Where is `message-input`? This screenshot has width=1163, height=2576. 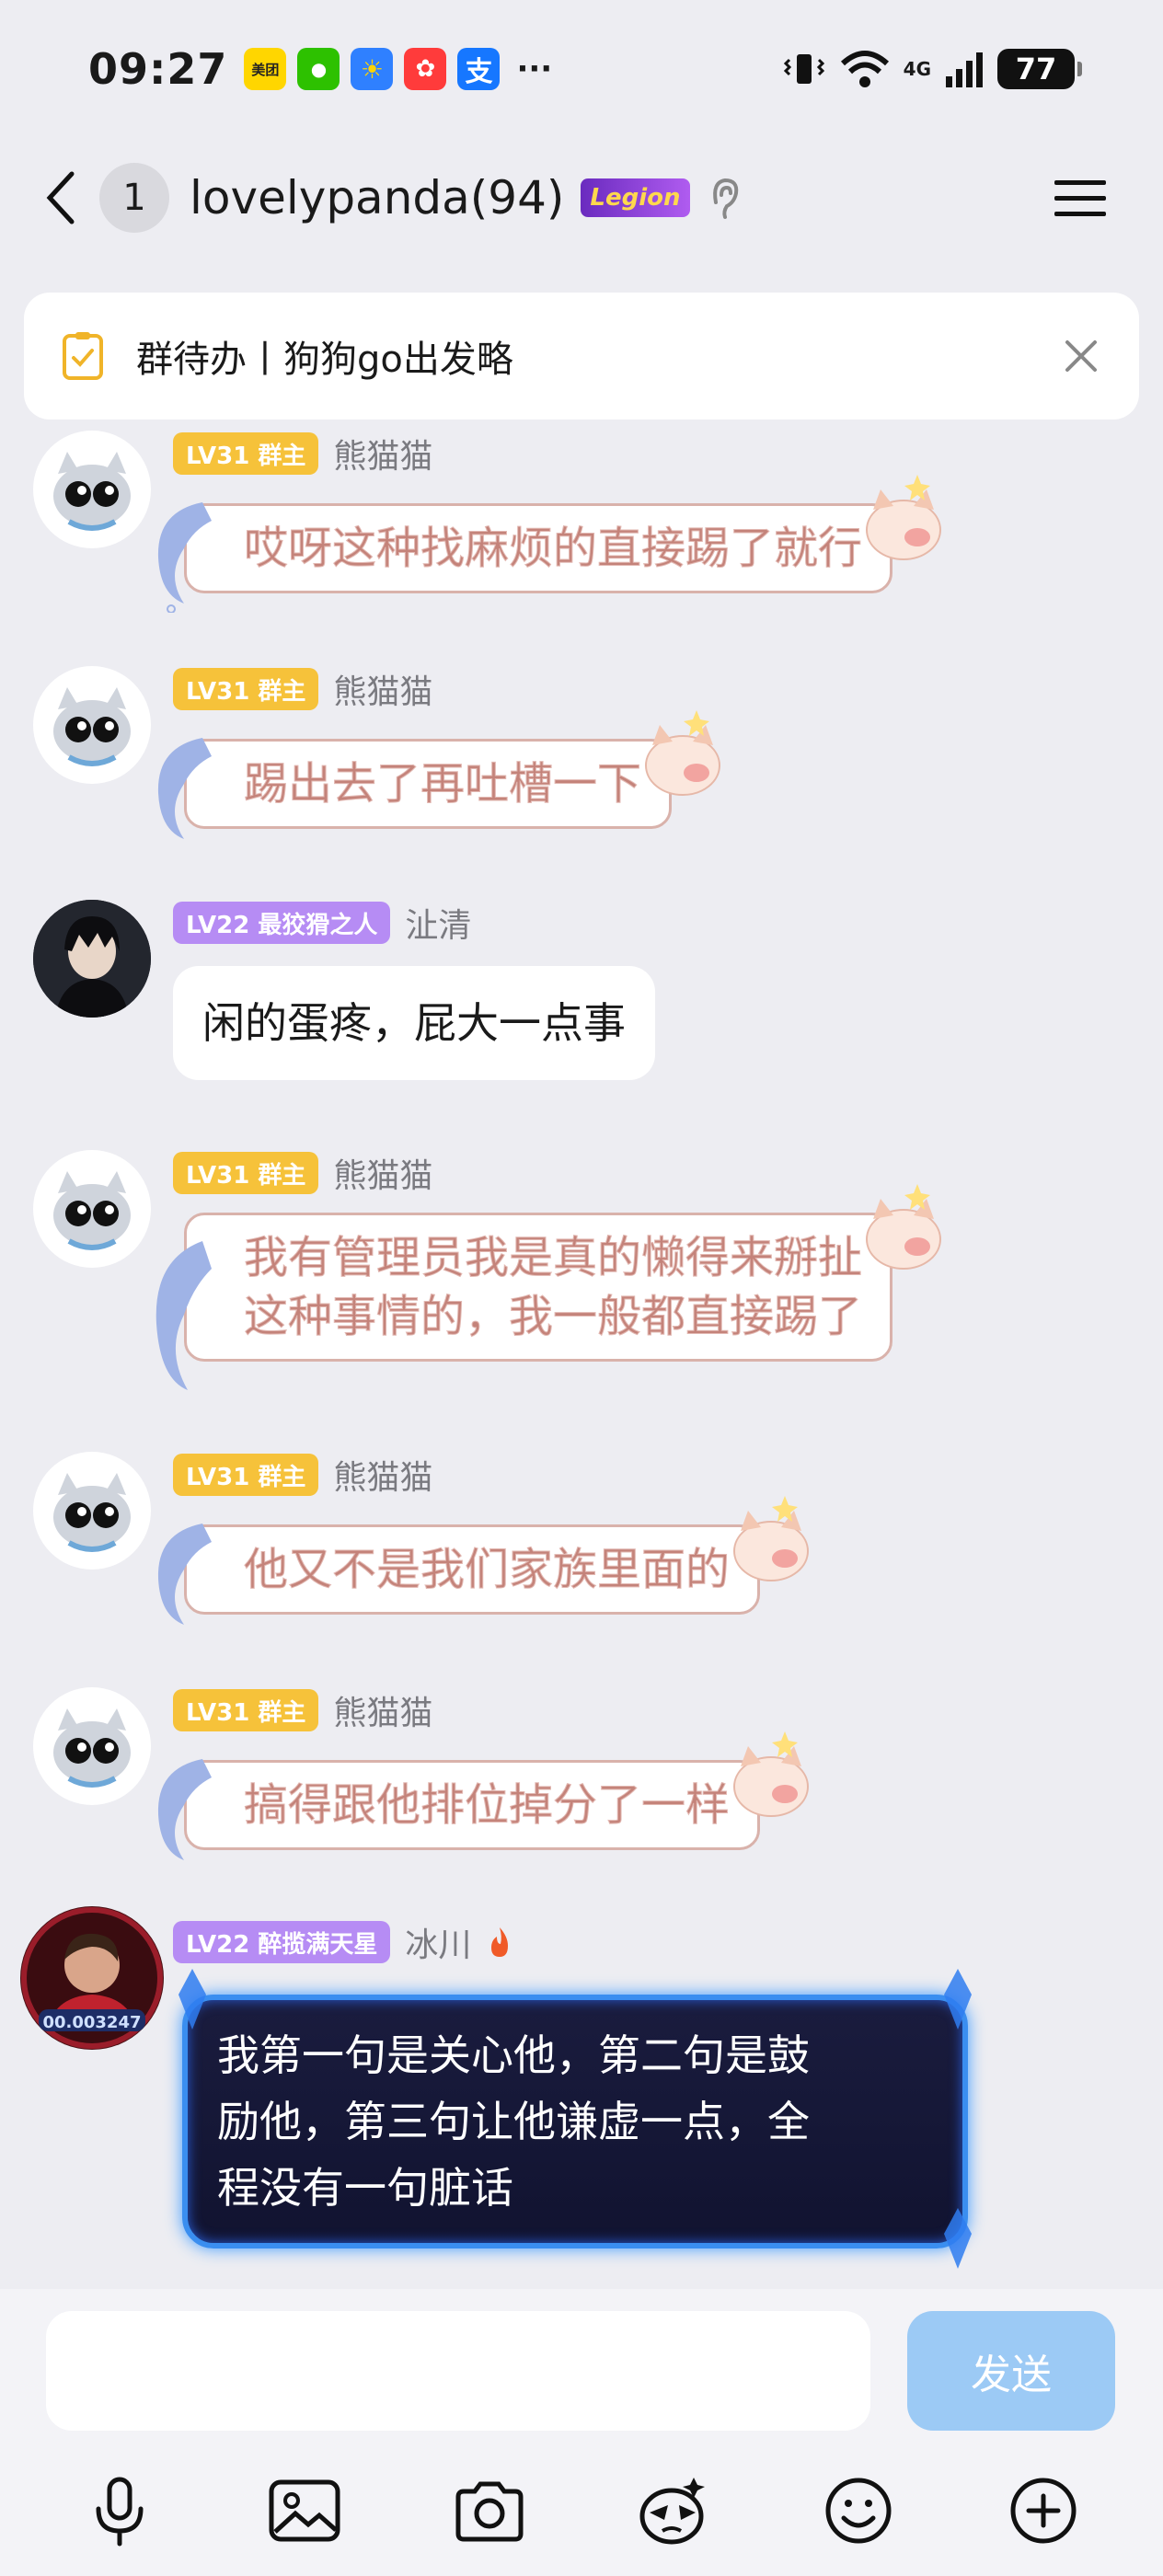 message-input is located at coordinates (458, 2371).